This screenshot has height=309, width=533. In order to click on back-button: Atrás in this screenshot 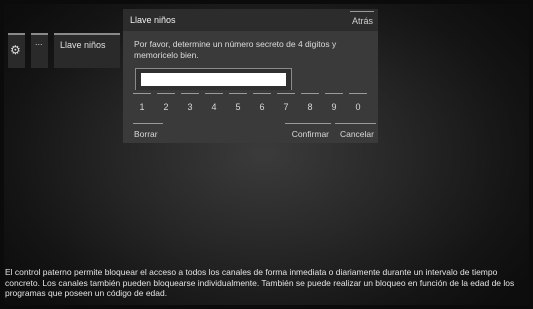, I will do `click(362, 20)`.